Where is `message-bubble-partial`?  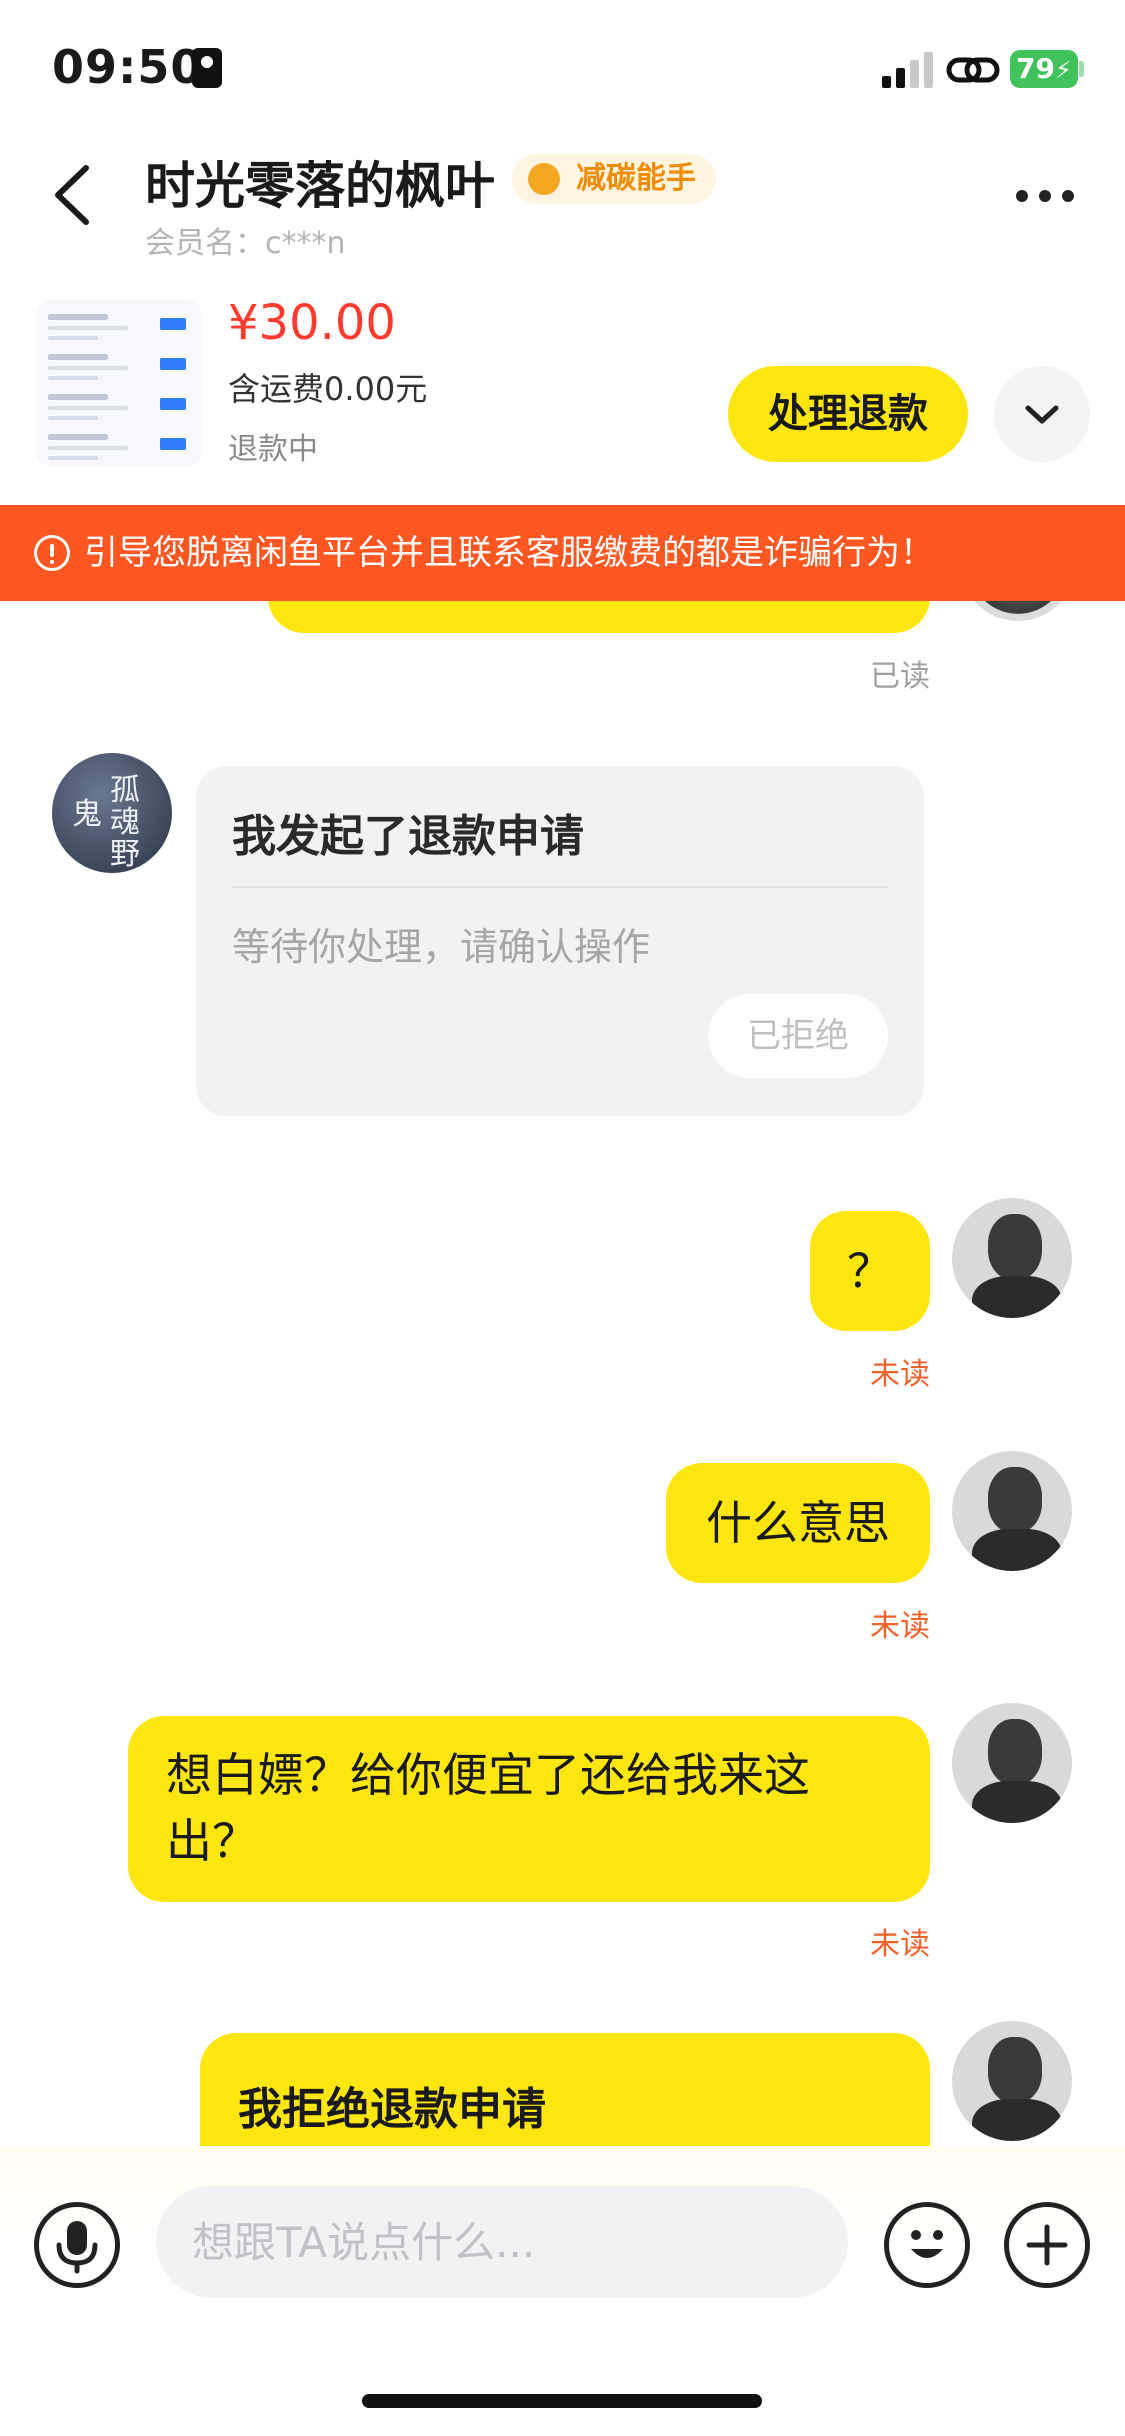
message-bubble-partial is located at coordinates (599, 617).